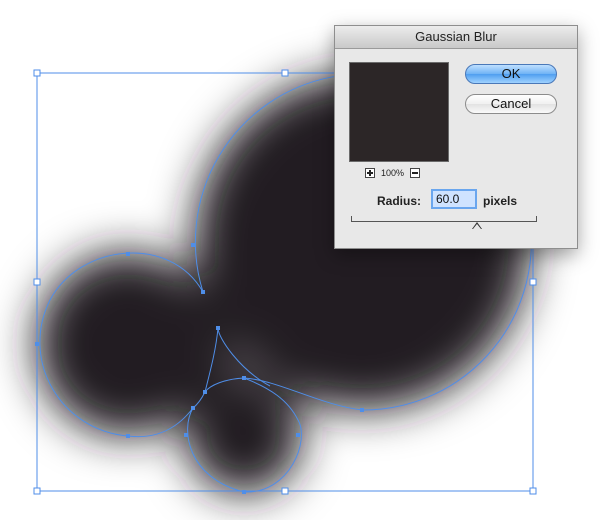 The image size is (600, 520). Describe the element at coordinates (500, 201) in the screenshot. I see `radius-units: pixels` at that location.